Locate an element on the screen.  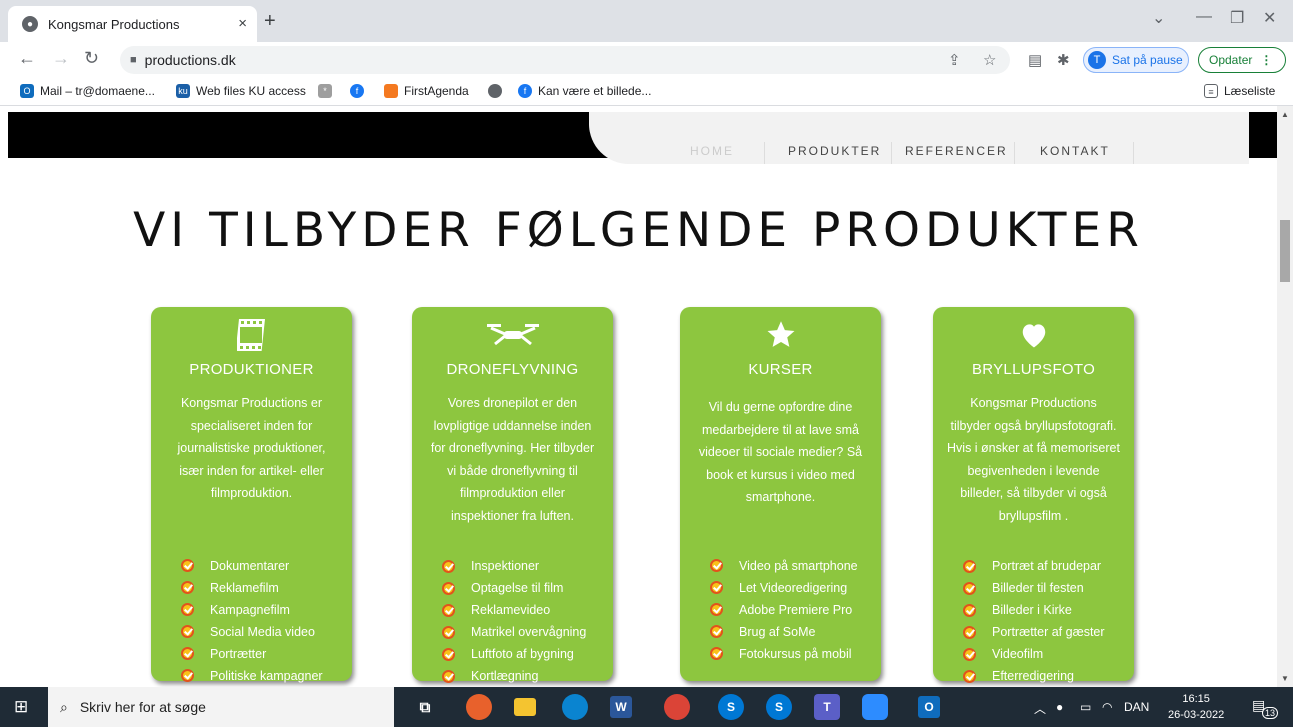
list-item-label: Inspektioner is located at coordinates (505, 566).